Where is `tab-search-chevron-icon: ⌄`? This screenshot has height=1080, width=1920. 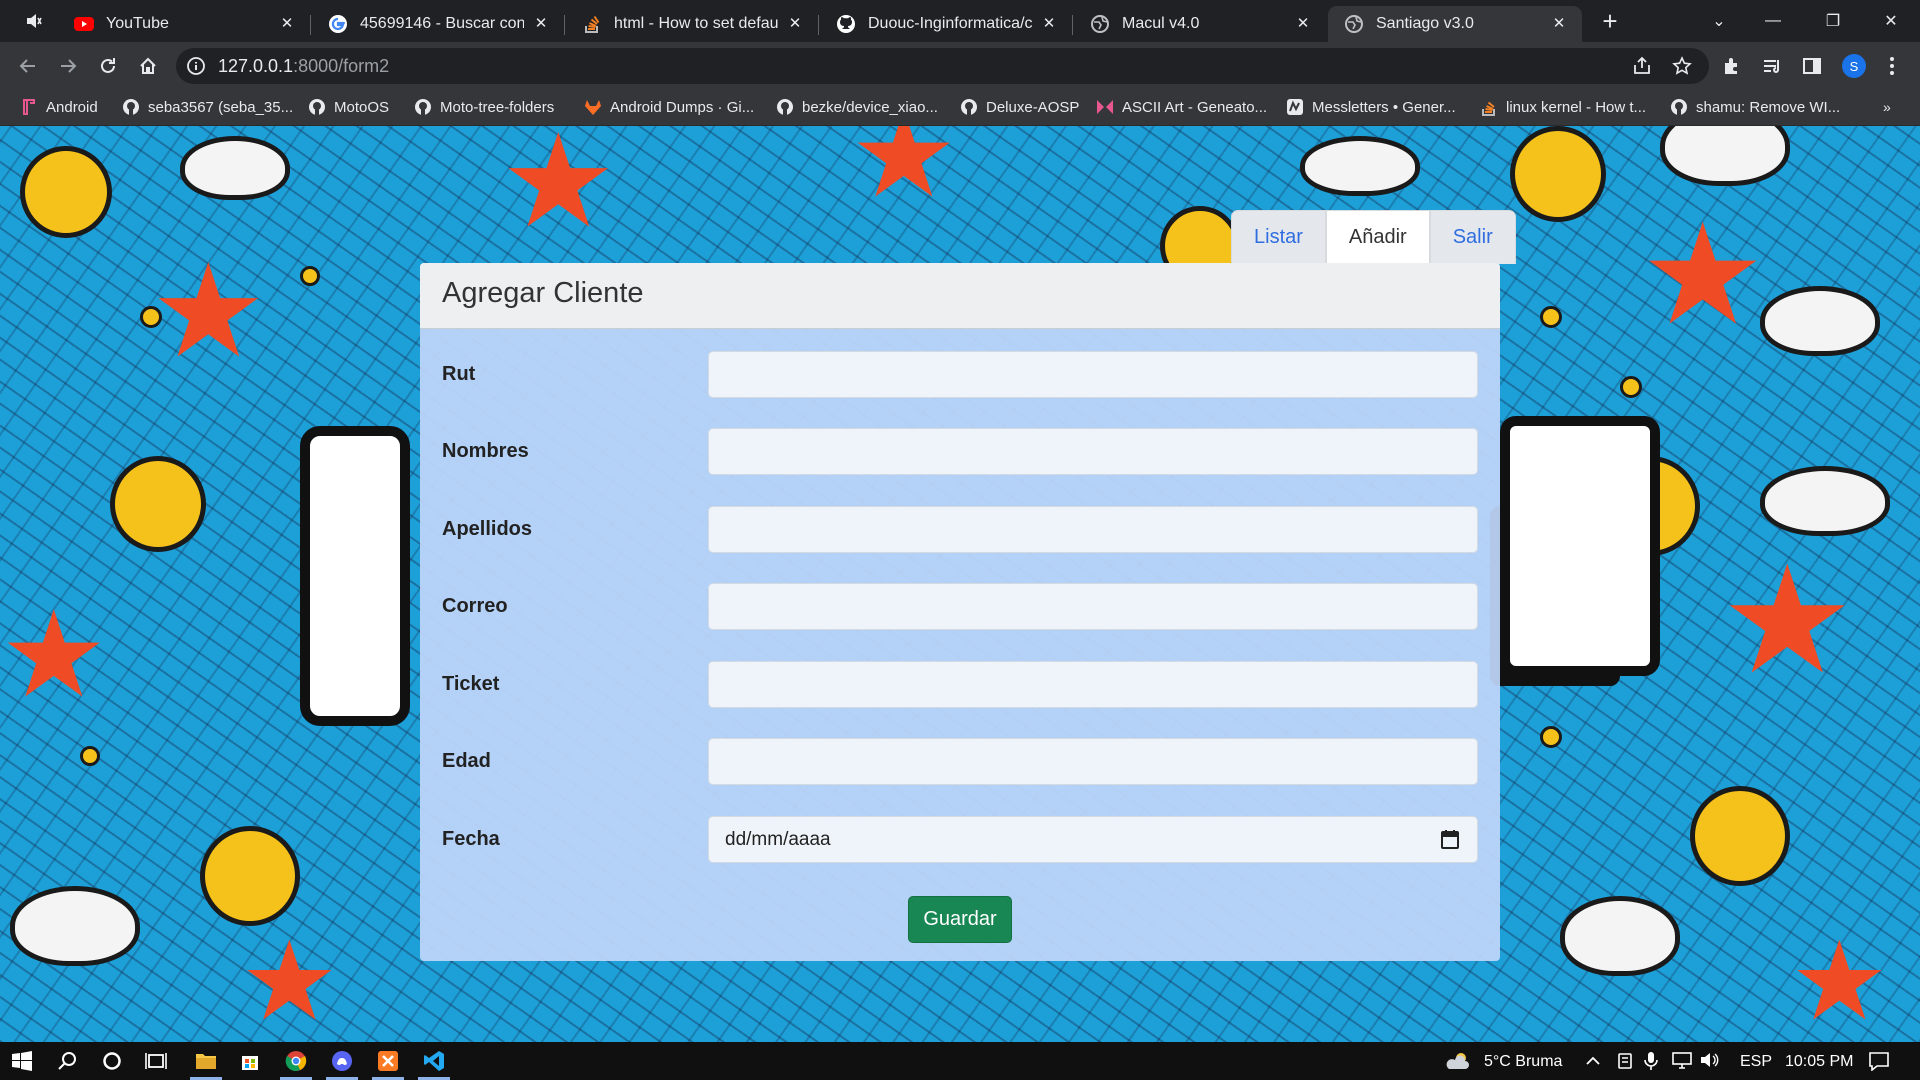 tab-search-chevron-icon: ⌄ is located at coordinates (1719, 21).